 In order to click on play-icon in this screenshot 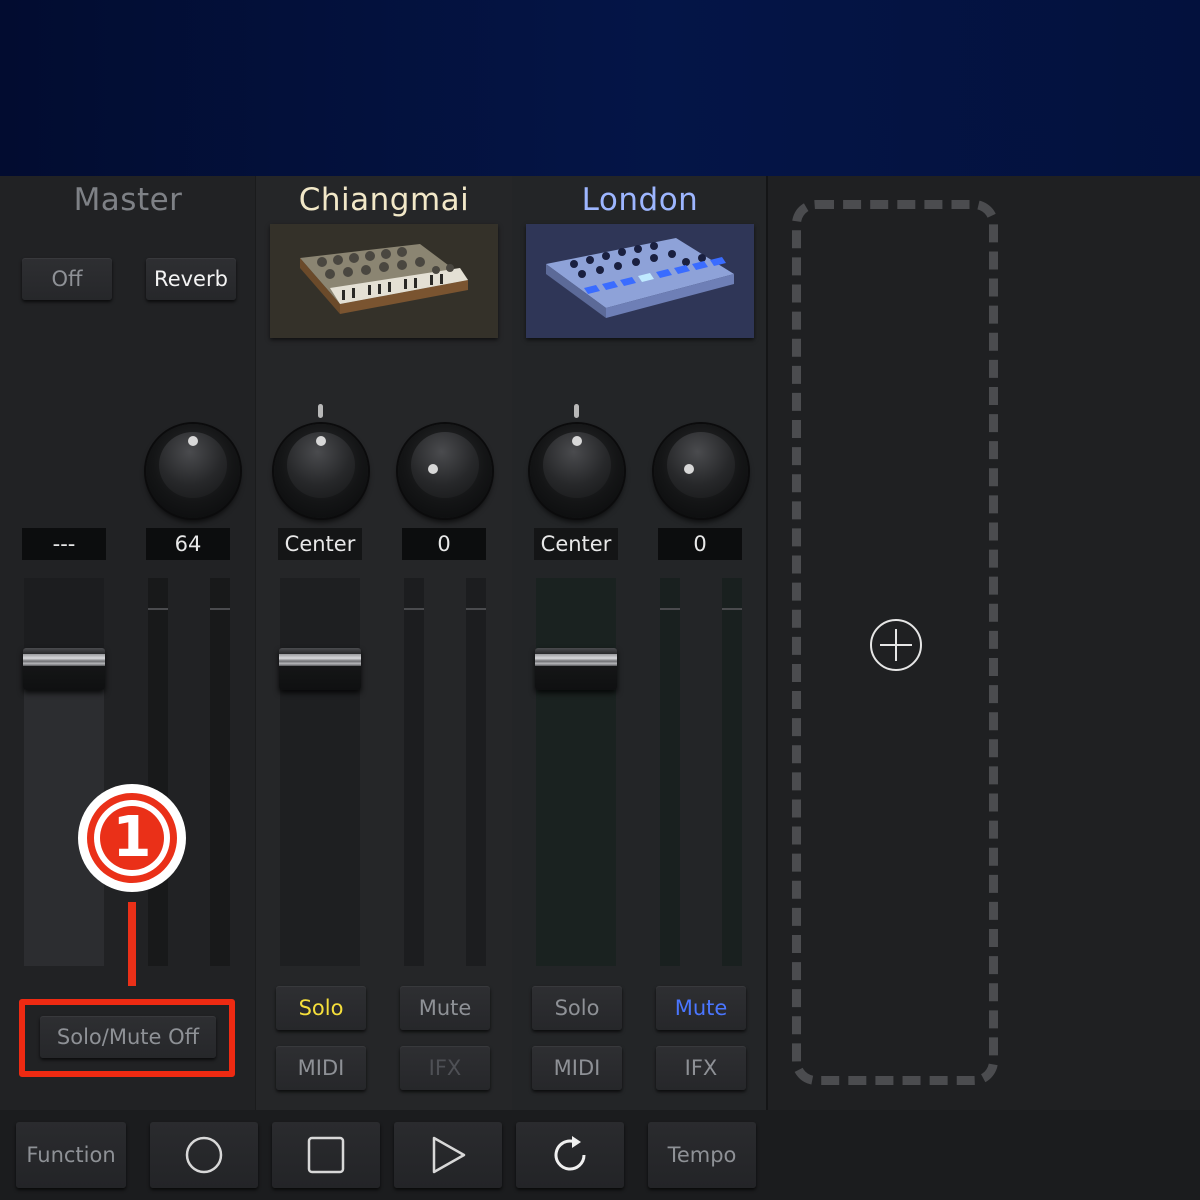, I will do `click(449, 1155)`.